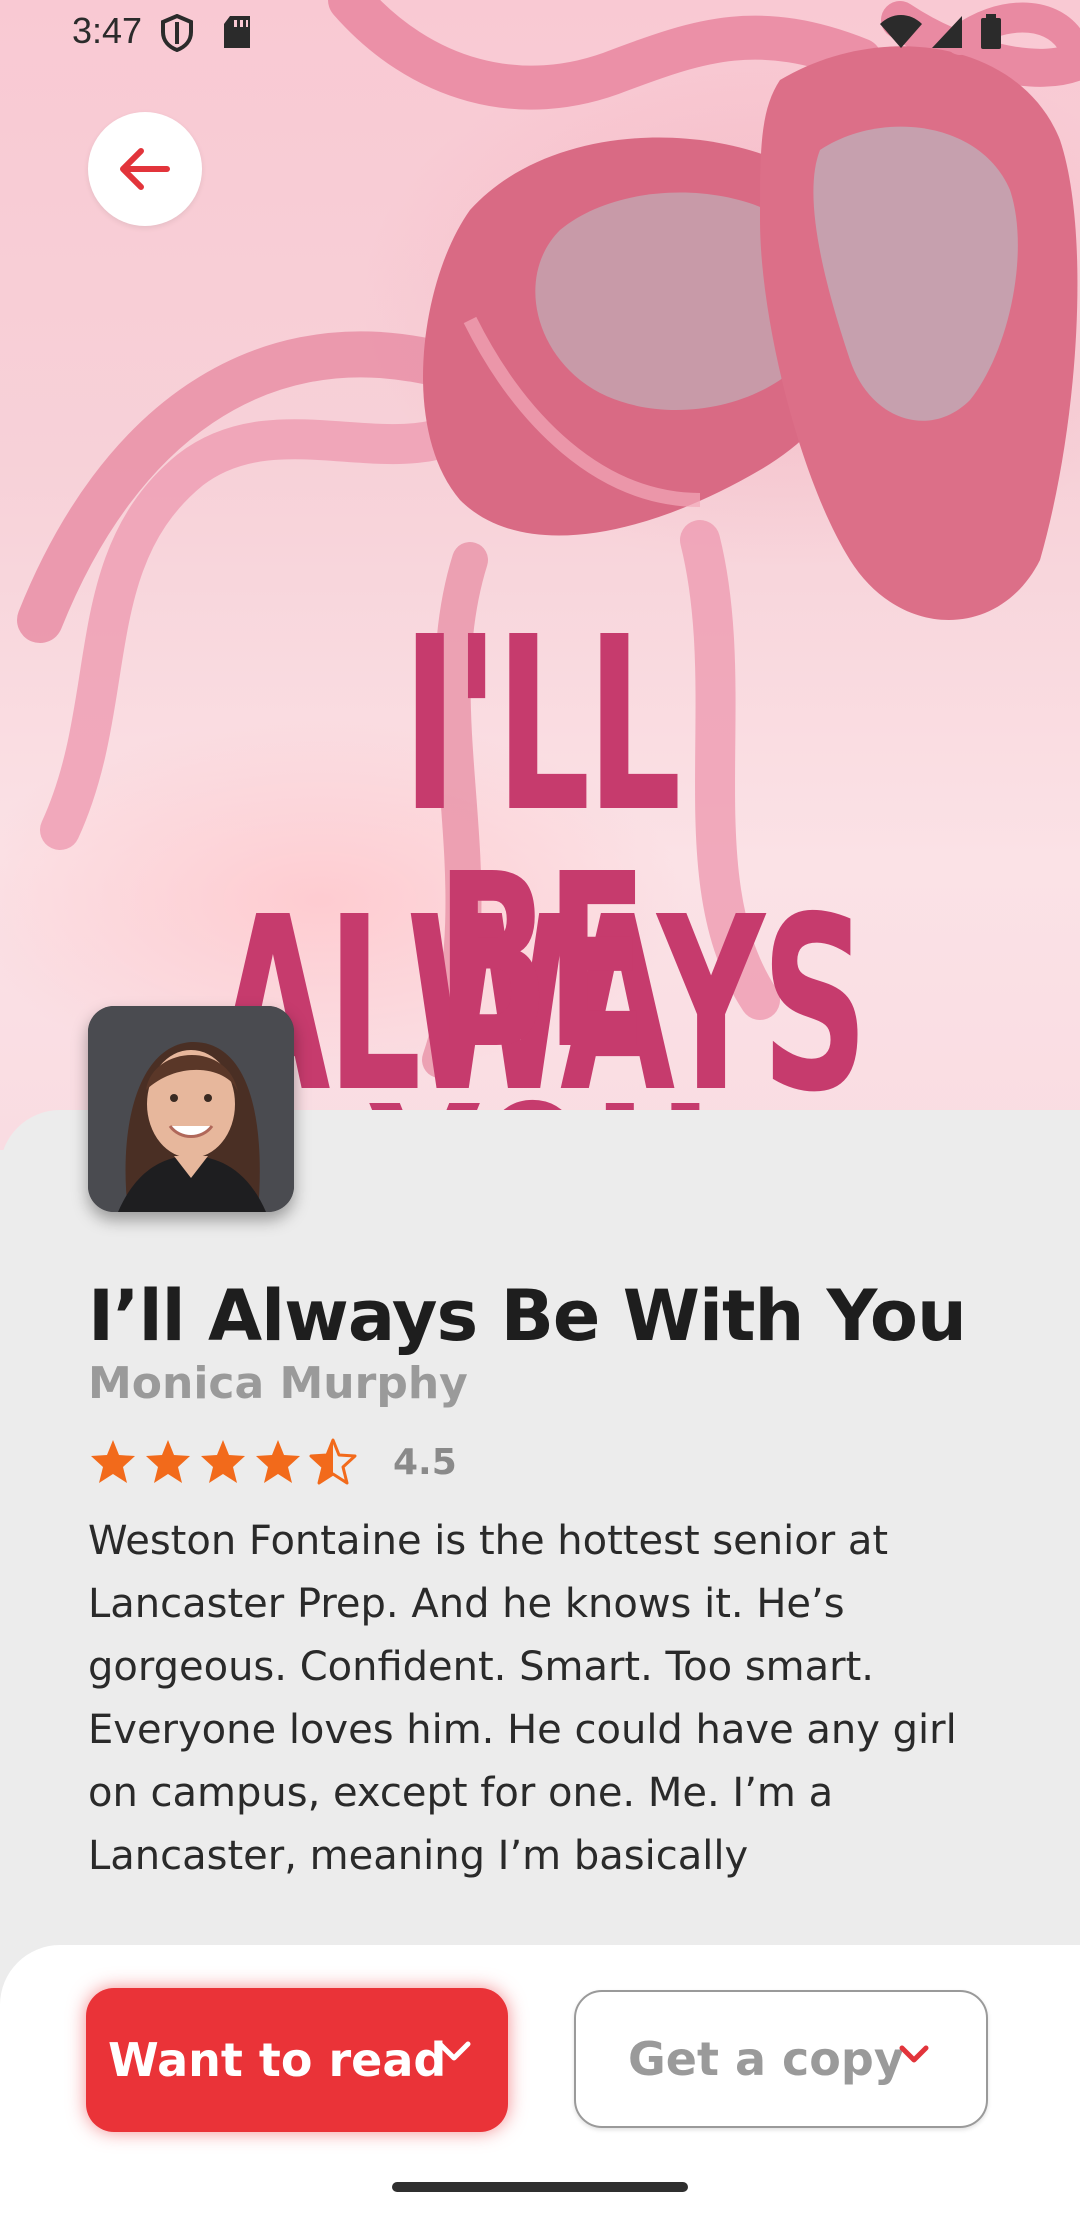 The width and height of the screenshot is (1080, 2220). I want to click on get-a-copy-button: Get a copy, so click(781, 2059).